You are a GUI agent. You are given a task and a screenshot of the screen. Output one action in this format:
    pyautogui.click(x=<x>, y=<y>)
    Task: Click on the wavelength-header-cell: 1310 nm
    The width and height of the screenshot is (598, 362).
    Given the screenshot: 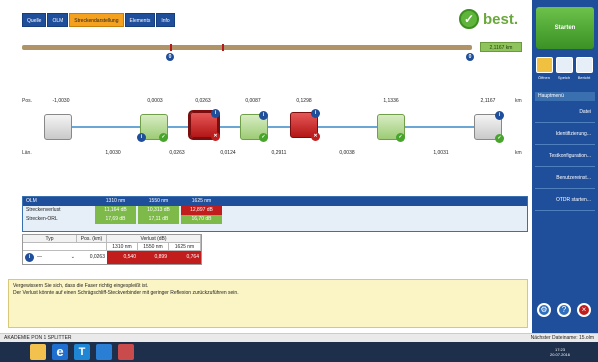 What is the action you would take?
    pyautogui.click(x=122, y=246)
    